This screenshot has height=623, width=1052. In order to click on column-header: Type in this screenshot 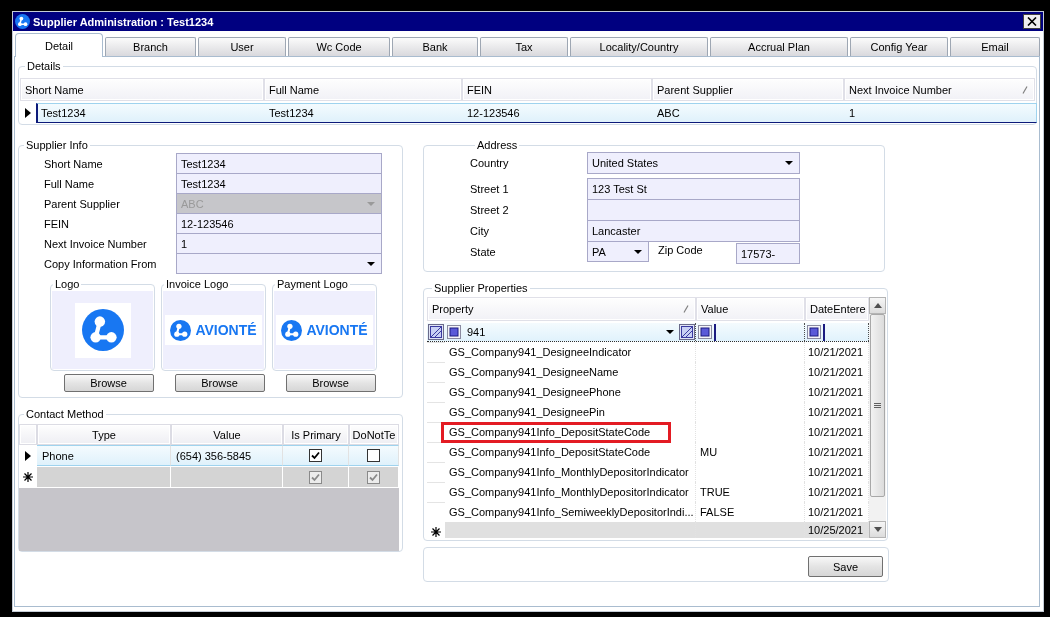, I will do `click(104, 434)`.